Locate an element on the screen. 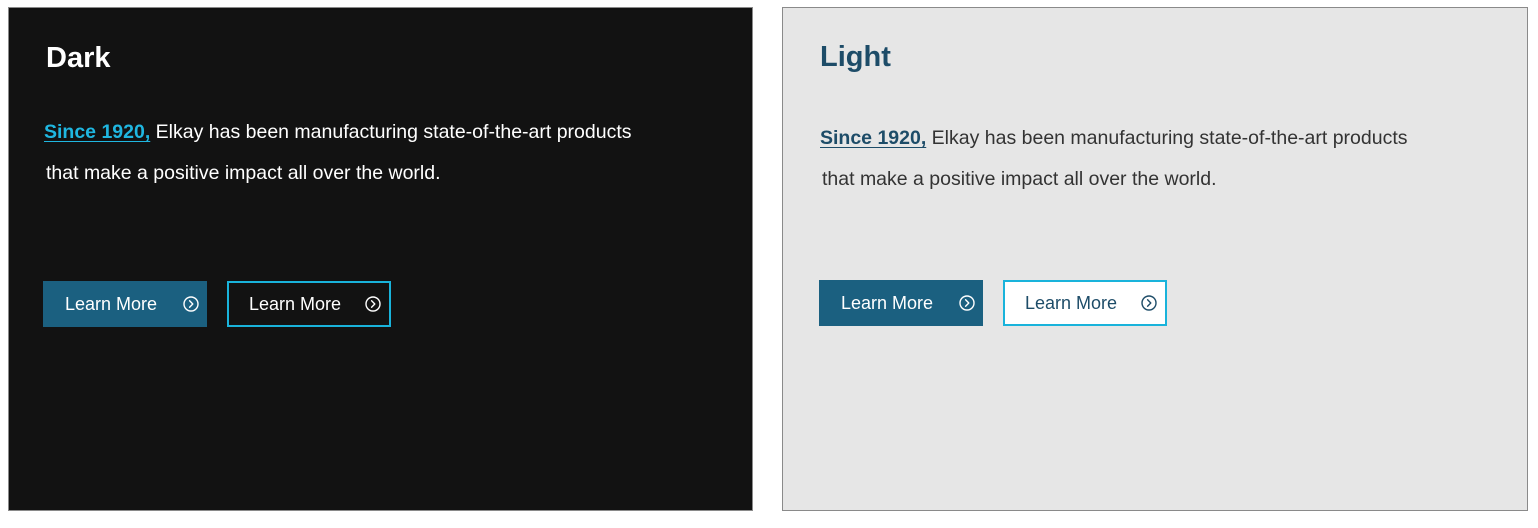 The width and height of the screenshot is (1538, 528). panel-title: Dark is located at coordinates (78, 58).